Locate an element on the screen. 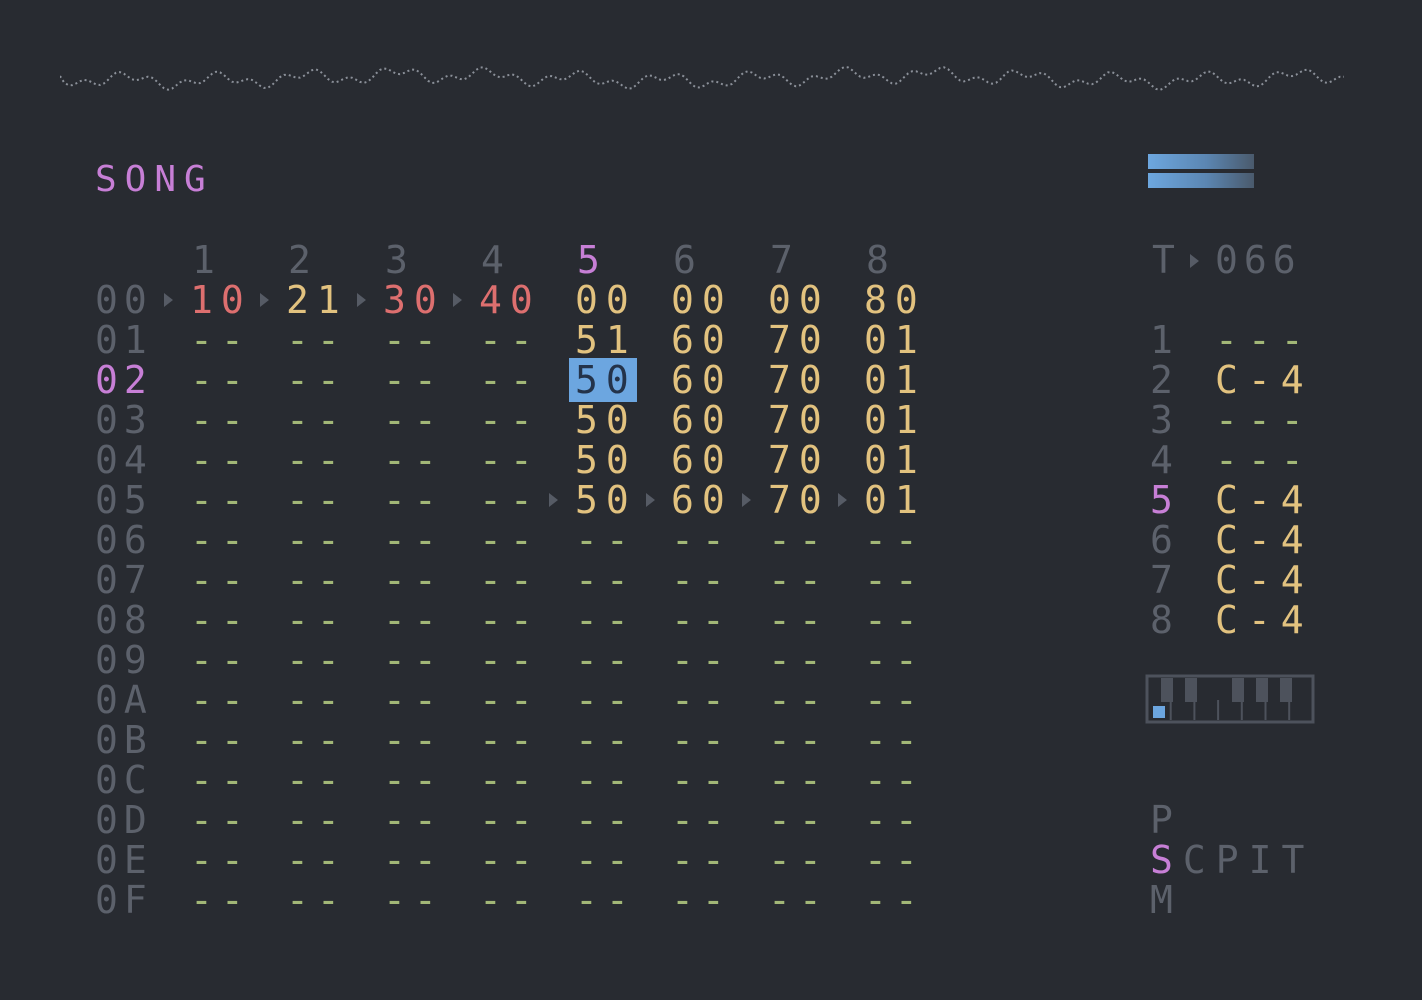  grid-cell: 21 is located at coordinates (317, 300).